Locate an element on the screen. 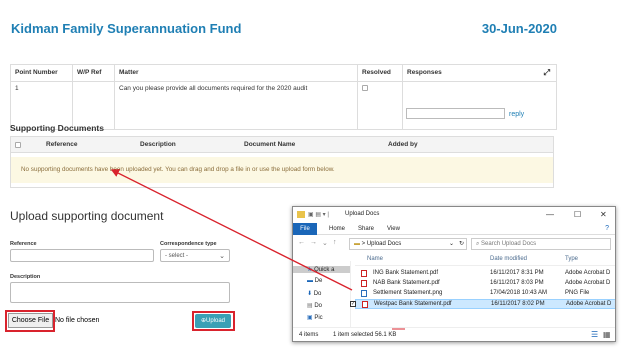  path-dropdown-icon: ⌄ is located at coordinates (451, 243).